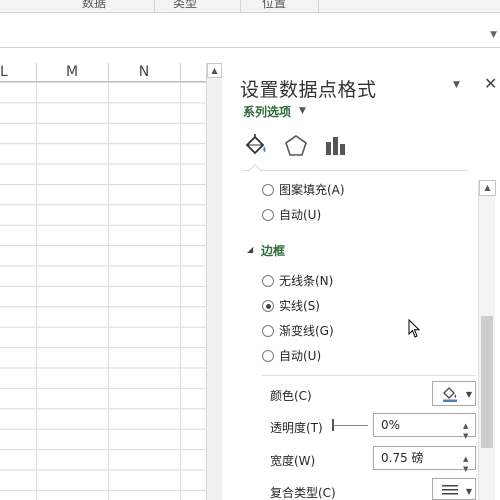 Image resolution: width=500 pixels, height=500 pixels. I want to click on radio-label: 实线(S), so click(299, 306).